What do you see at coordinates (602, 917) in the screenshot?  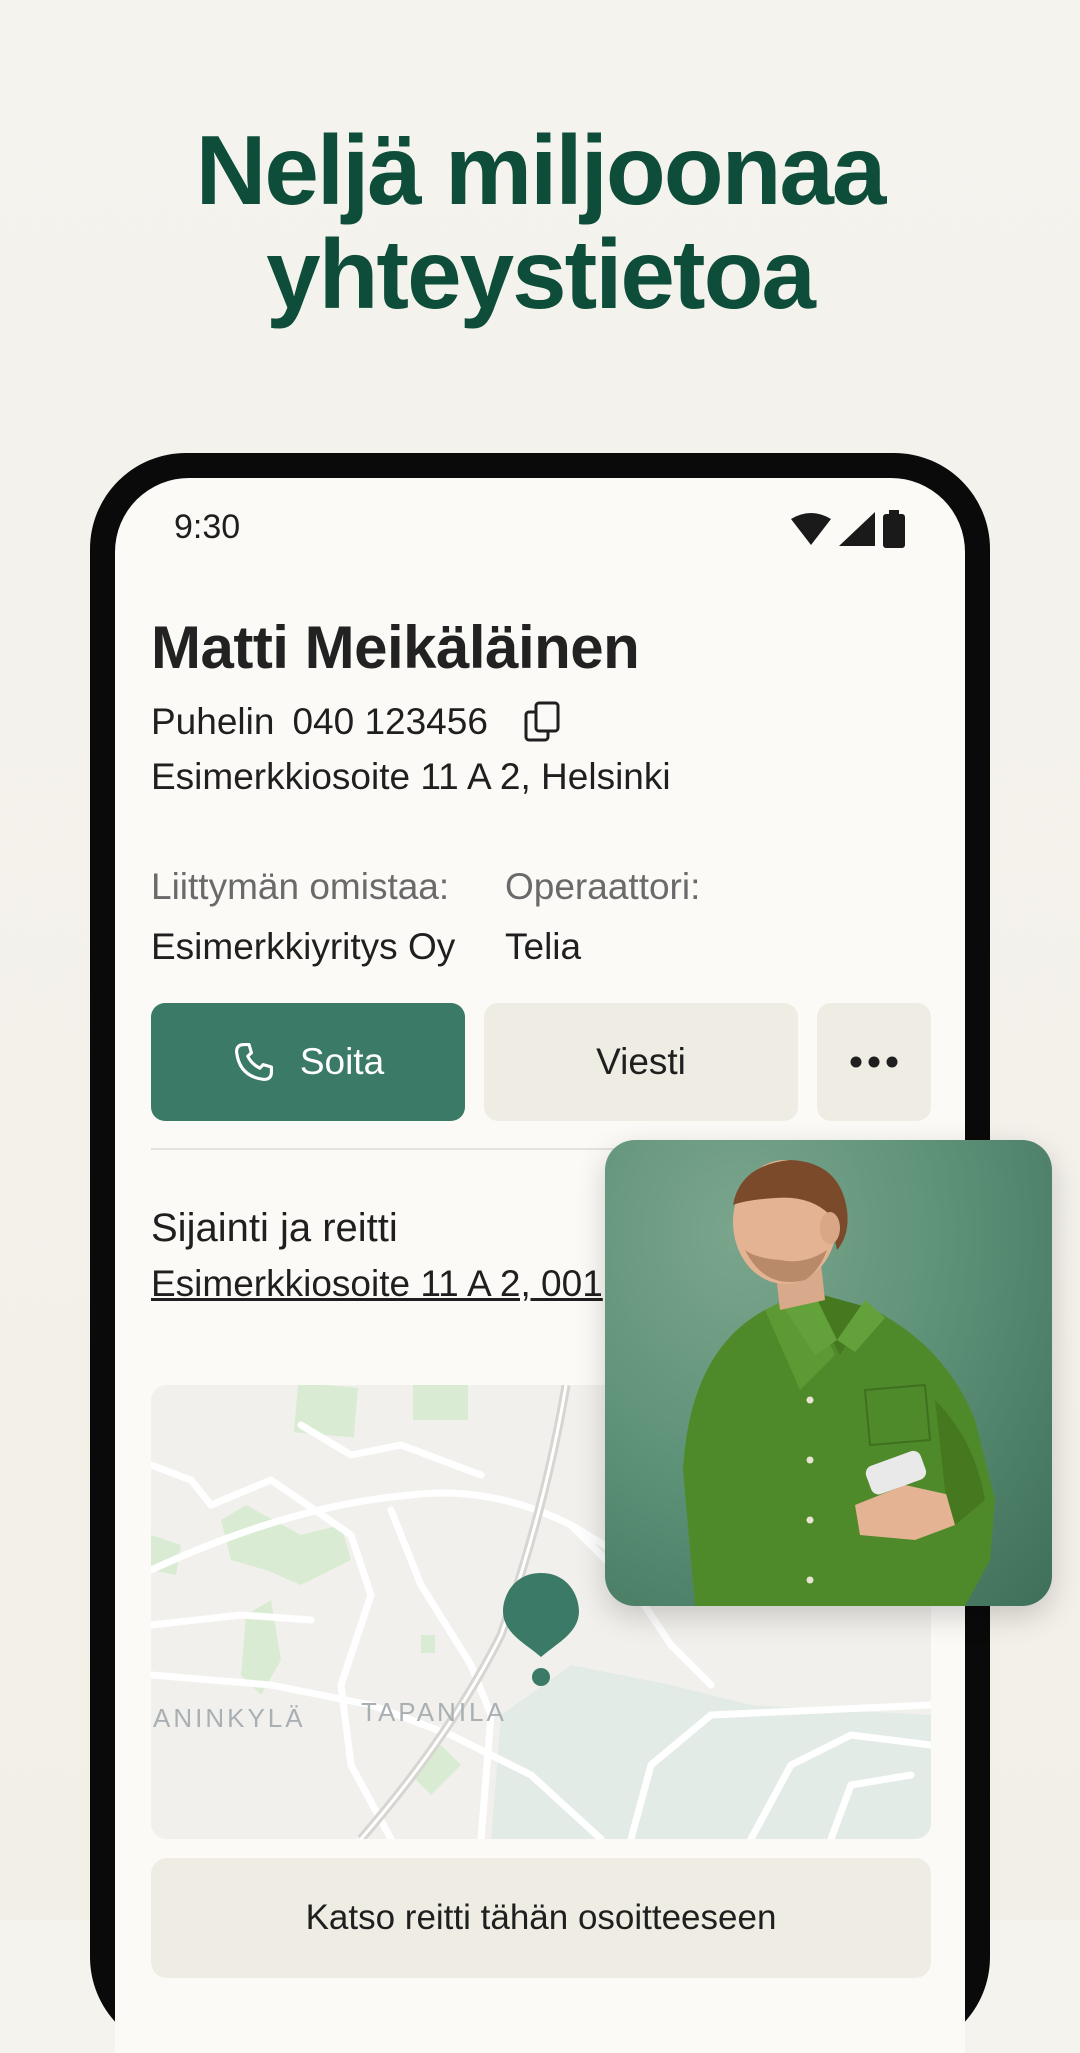 I see `operator-info: Operaattori: Telia` at bounding box center [602, 917].